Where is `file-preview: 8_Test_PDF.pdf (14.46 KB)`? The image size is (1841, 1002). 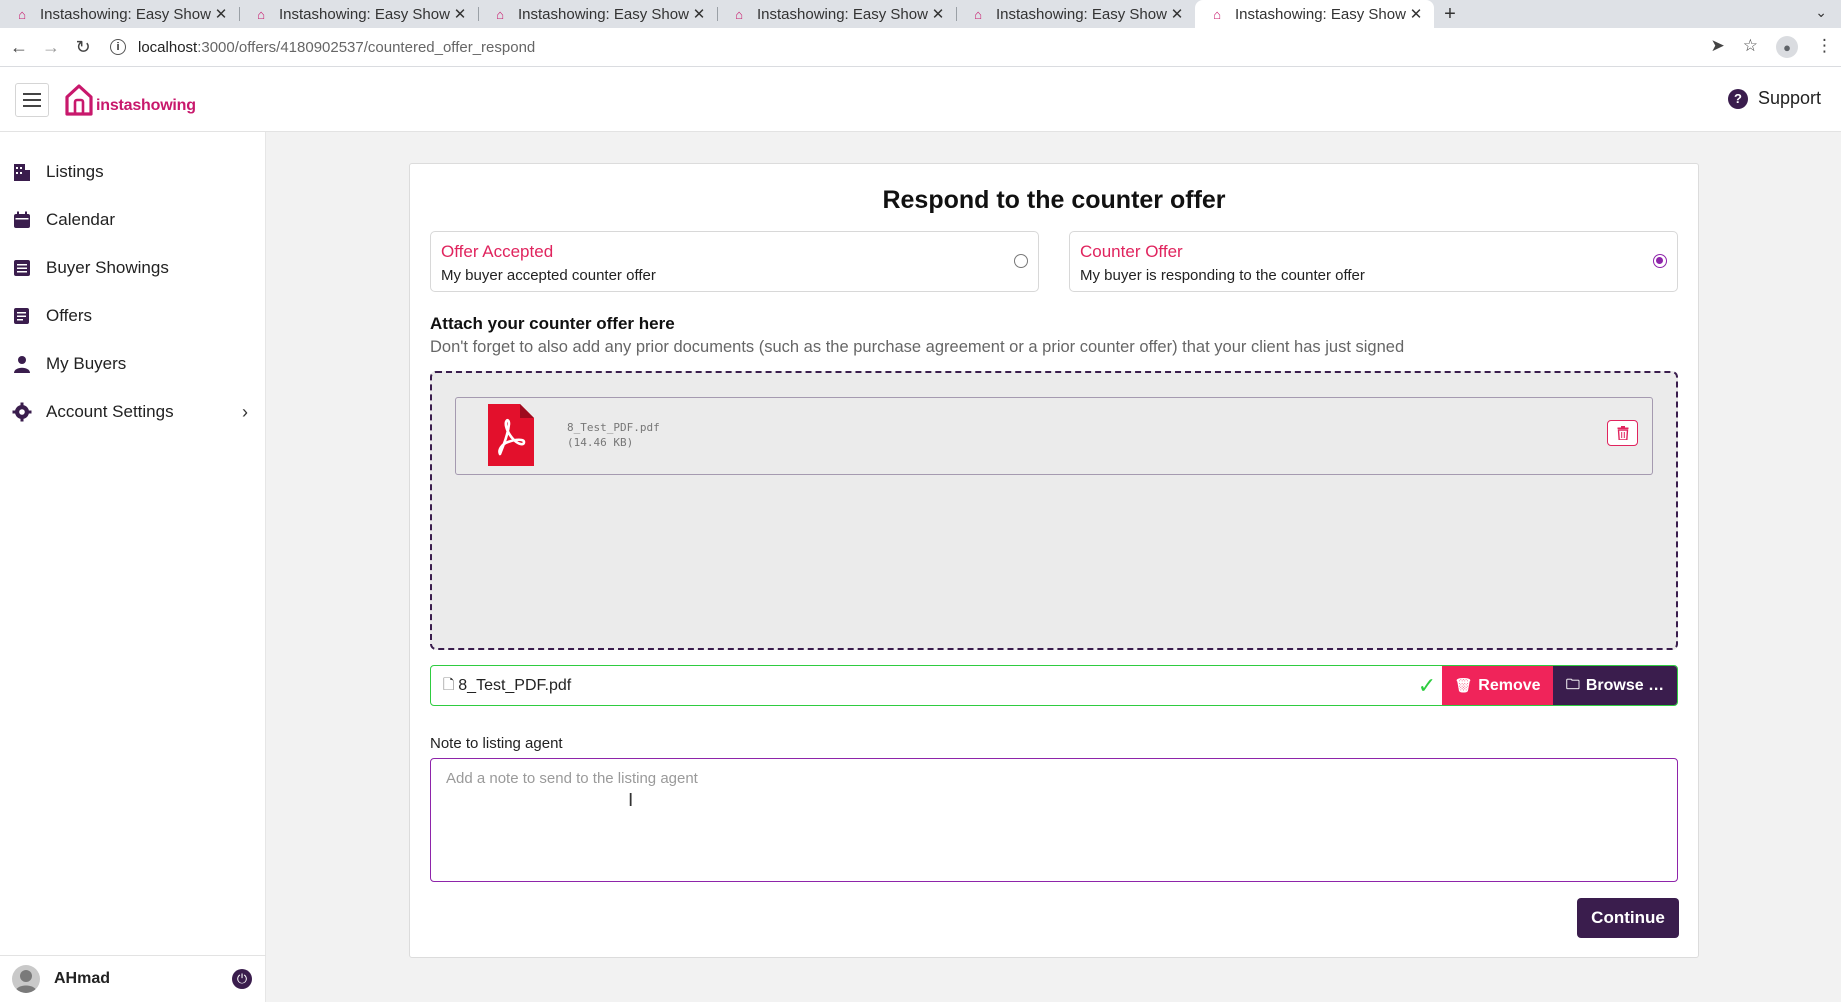 file-preview: 8_Test_PDF.pdf (14.46 KB) is located at coordinates (1054, 436).